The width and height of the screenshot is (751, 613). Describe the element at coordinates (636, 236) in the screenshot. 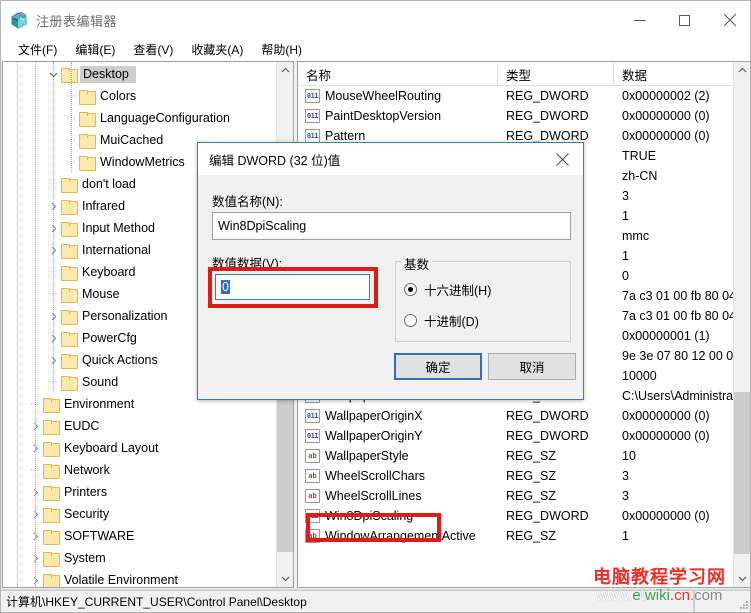

I see `cell-value-data: mmc` at that location.